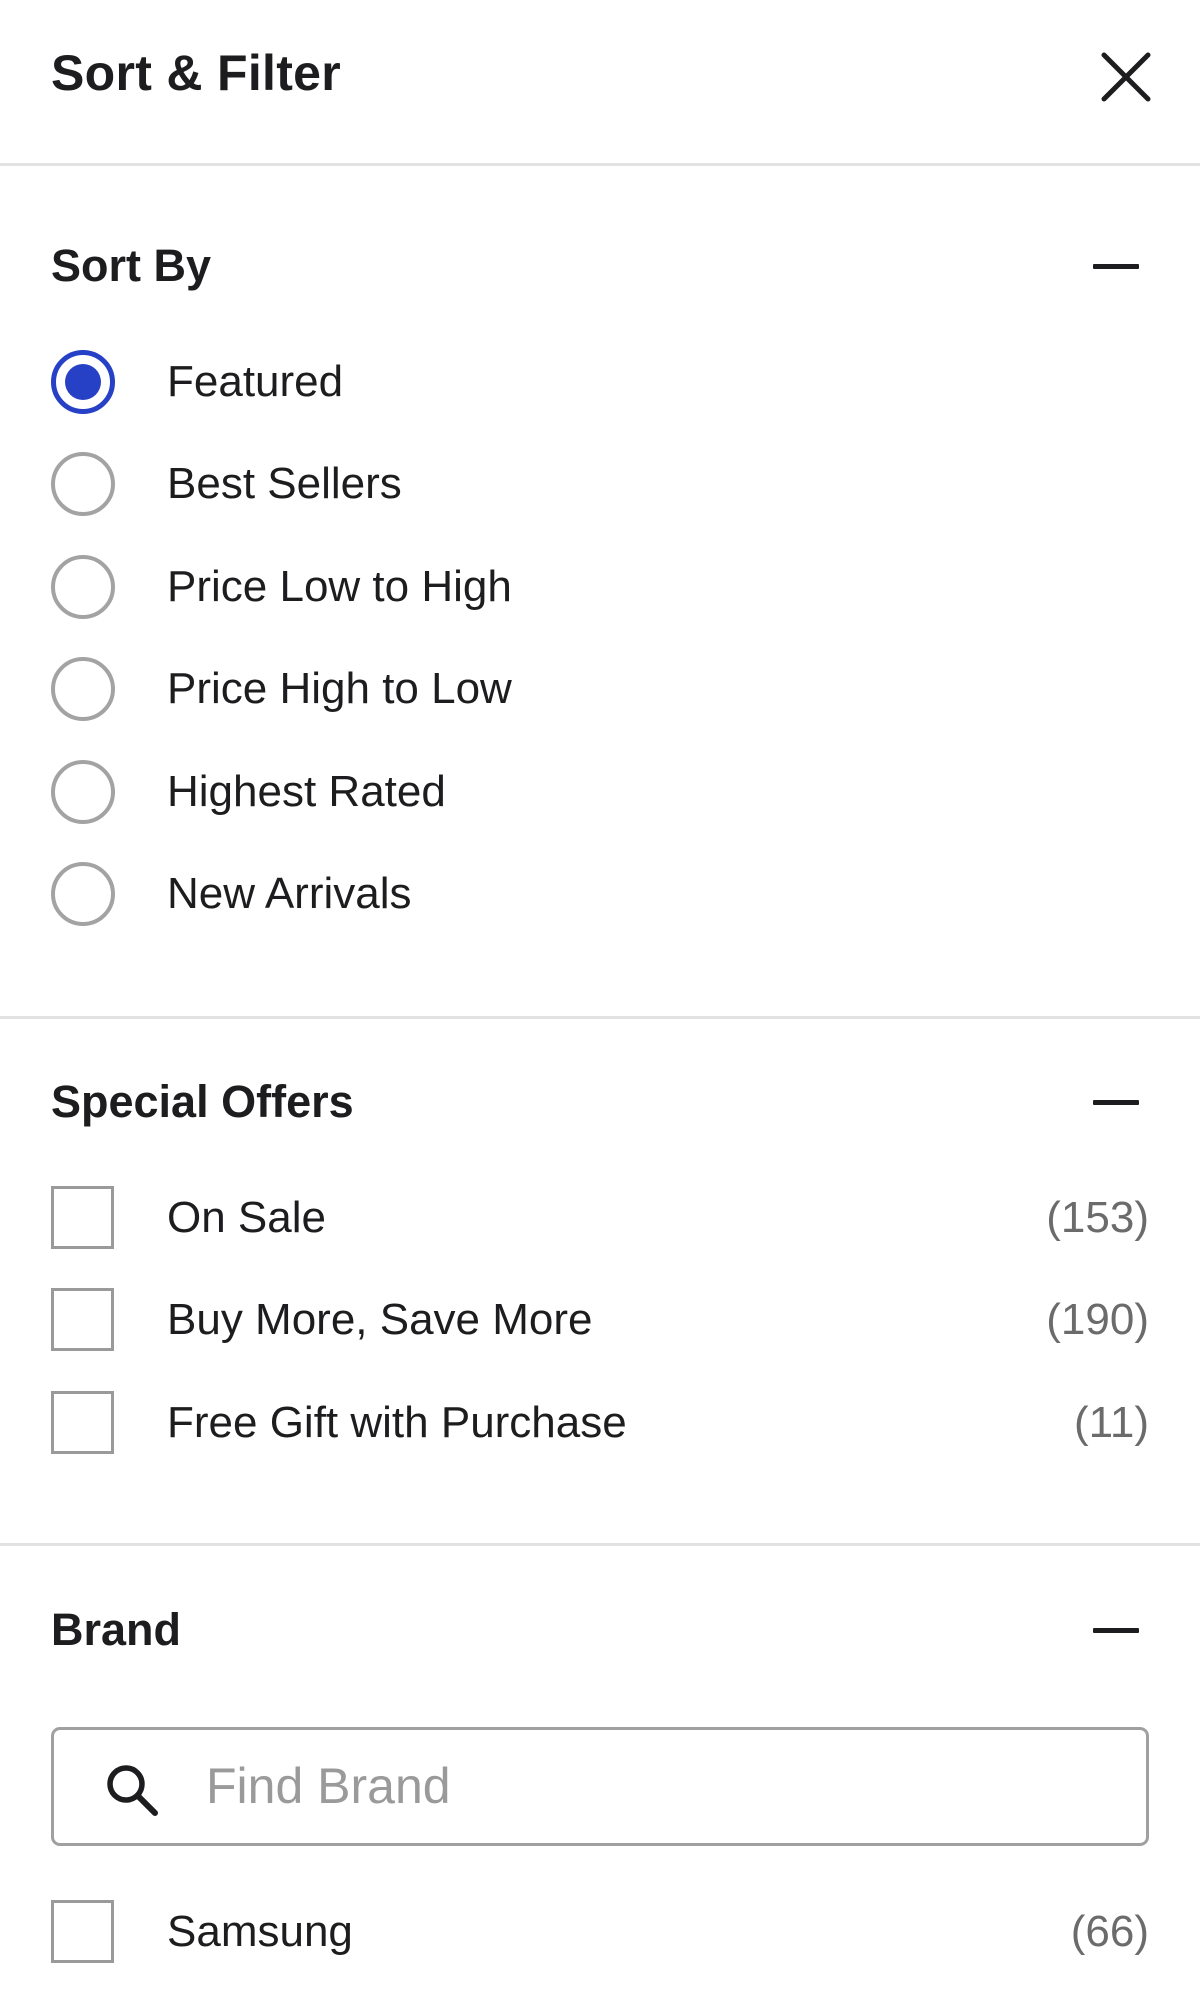  What do you see at coordinates (1111, 1422) in the screenshot?
I see `offer-option-count: (11)` at bounding box center [1111, 1422].